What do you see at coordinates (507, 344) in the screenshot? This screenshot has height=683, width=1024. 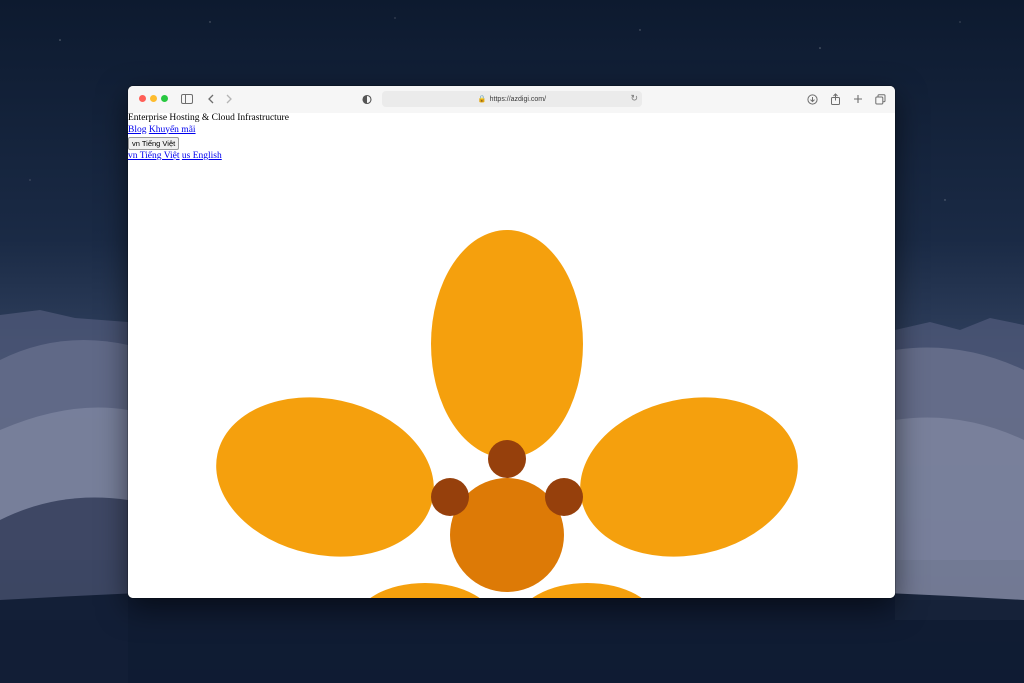 I see `petal-top` at bounding box center [507, 344].